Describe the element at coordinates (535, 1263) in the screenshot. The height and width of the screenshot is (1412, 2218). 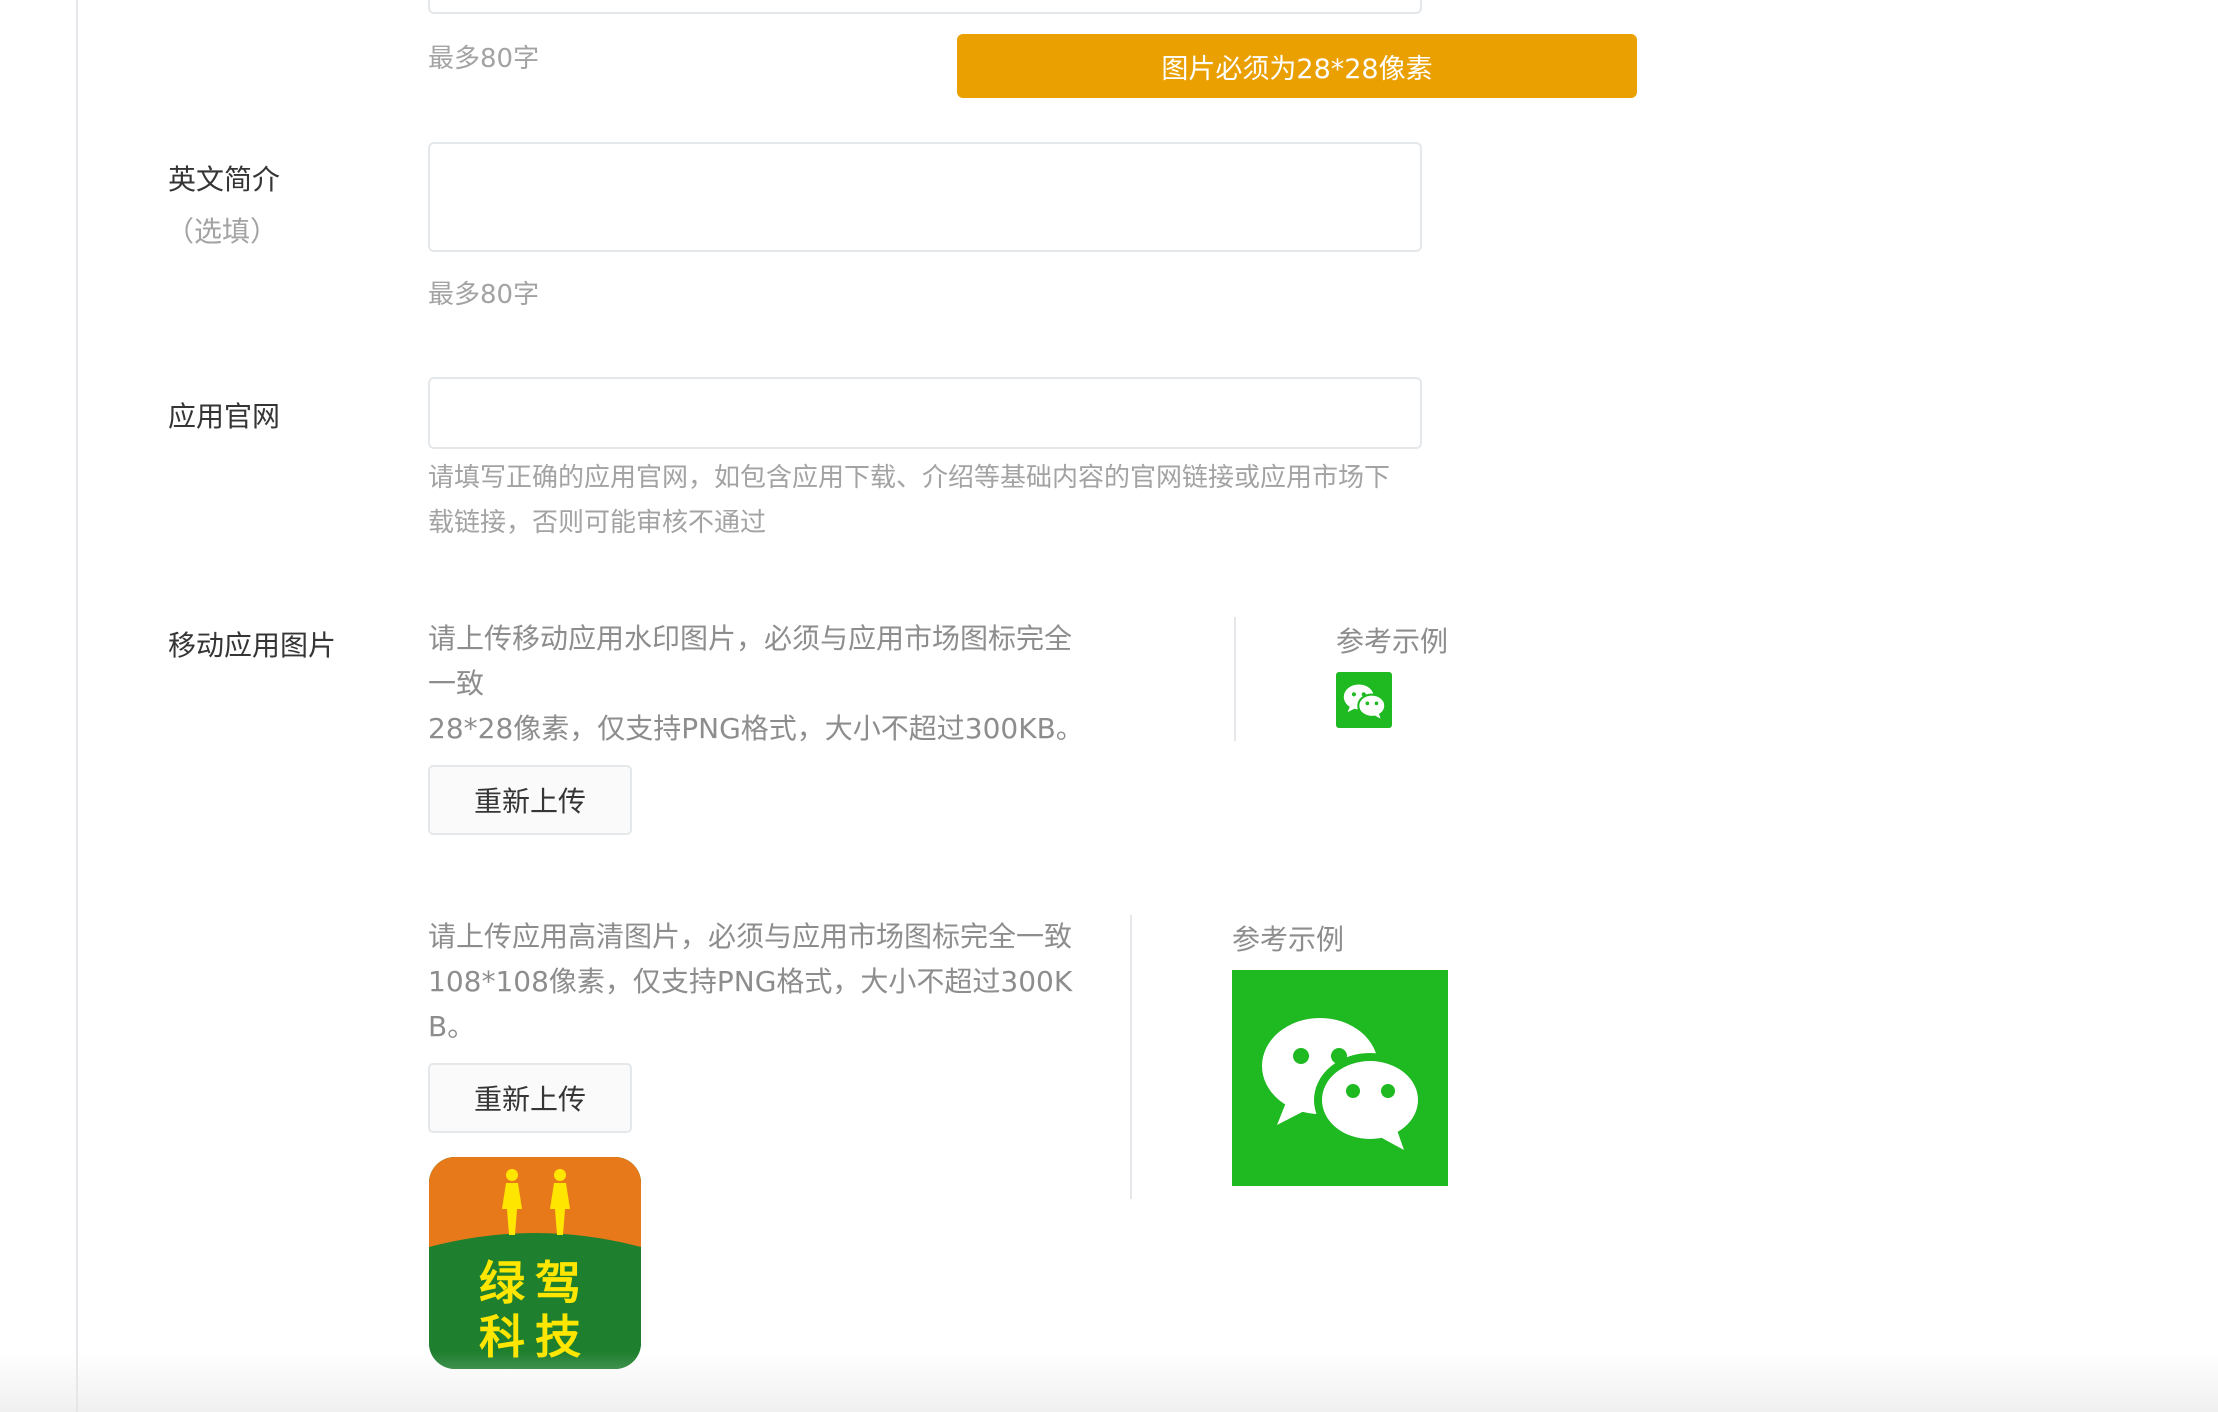
I see `uploaded-app-logo: 绿驾 科技` at that location.